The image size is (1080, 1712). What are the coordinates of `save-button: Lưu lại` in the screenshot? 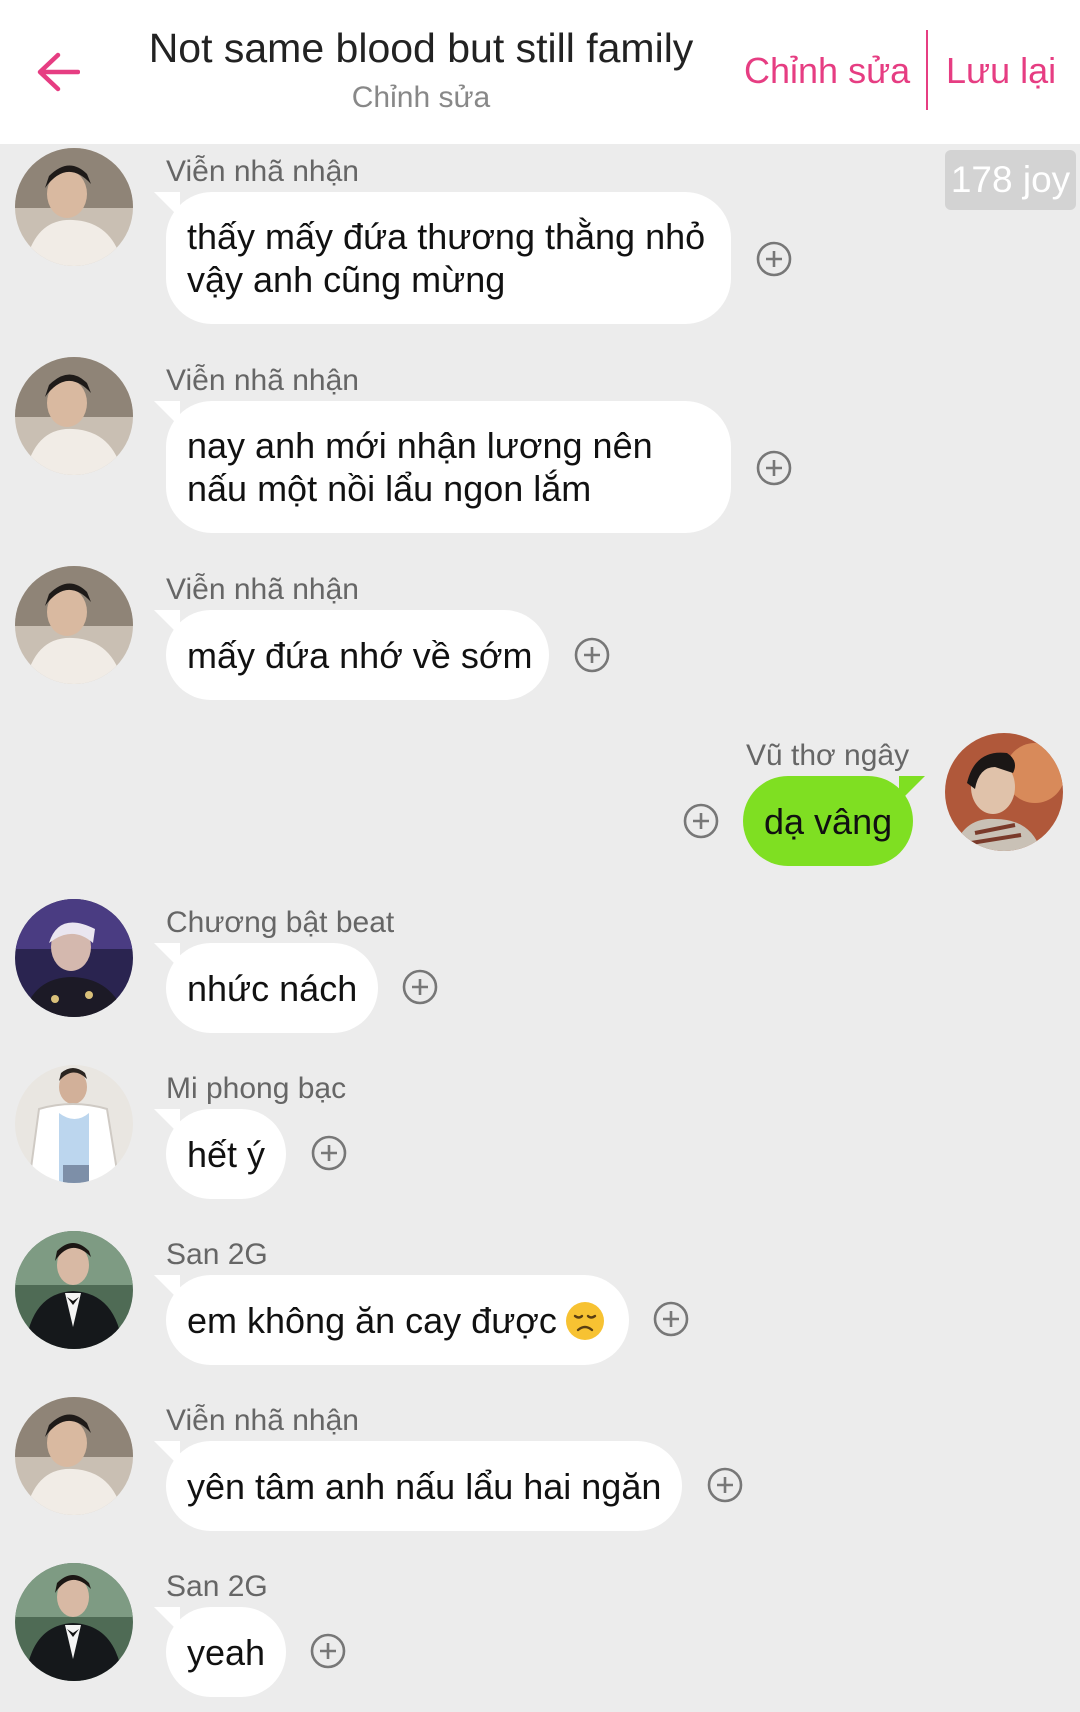 It's located at (1001, 71).